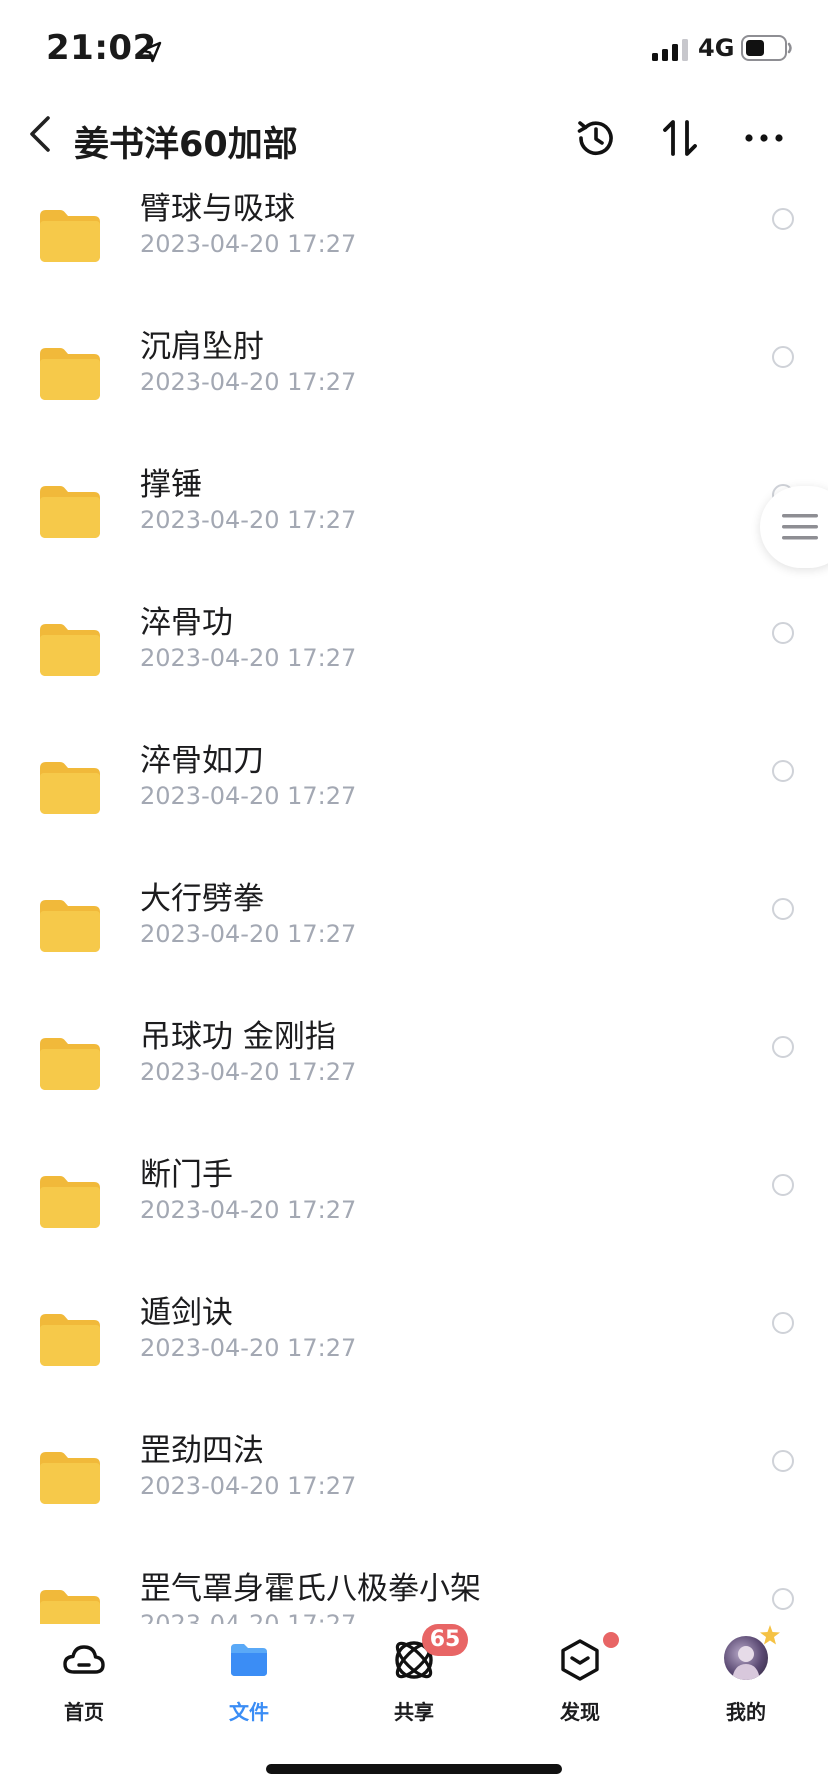  I want to click on more-options-icon, so click(764, 138).